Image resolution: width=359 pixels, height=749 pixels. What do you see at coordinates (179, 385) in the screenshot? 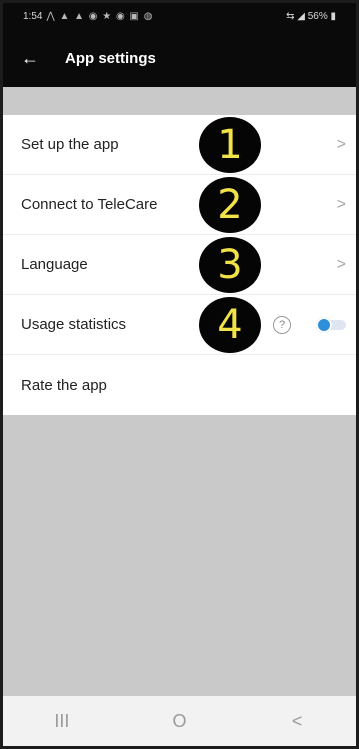
I see `settings-item-rate-the-app: Rate the app` at bounding box center [179, 385].